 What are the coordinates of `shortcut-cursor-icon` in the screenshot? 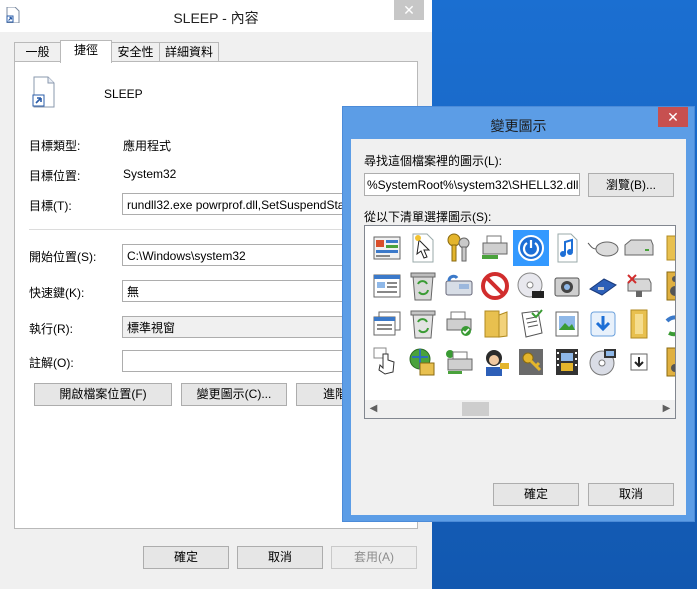 It's located at (423, 248).